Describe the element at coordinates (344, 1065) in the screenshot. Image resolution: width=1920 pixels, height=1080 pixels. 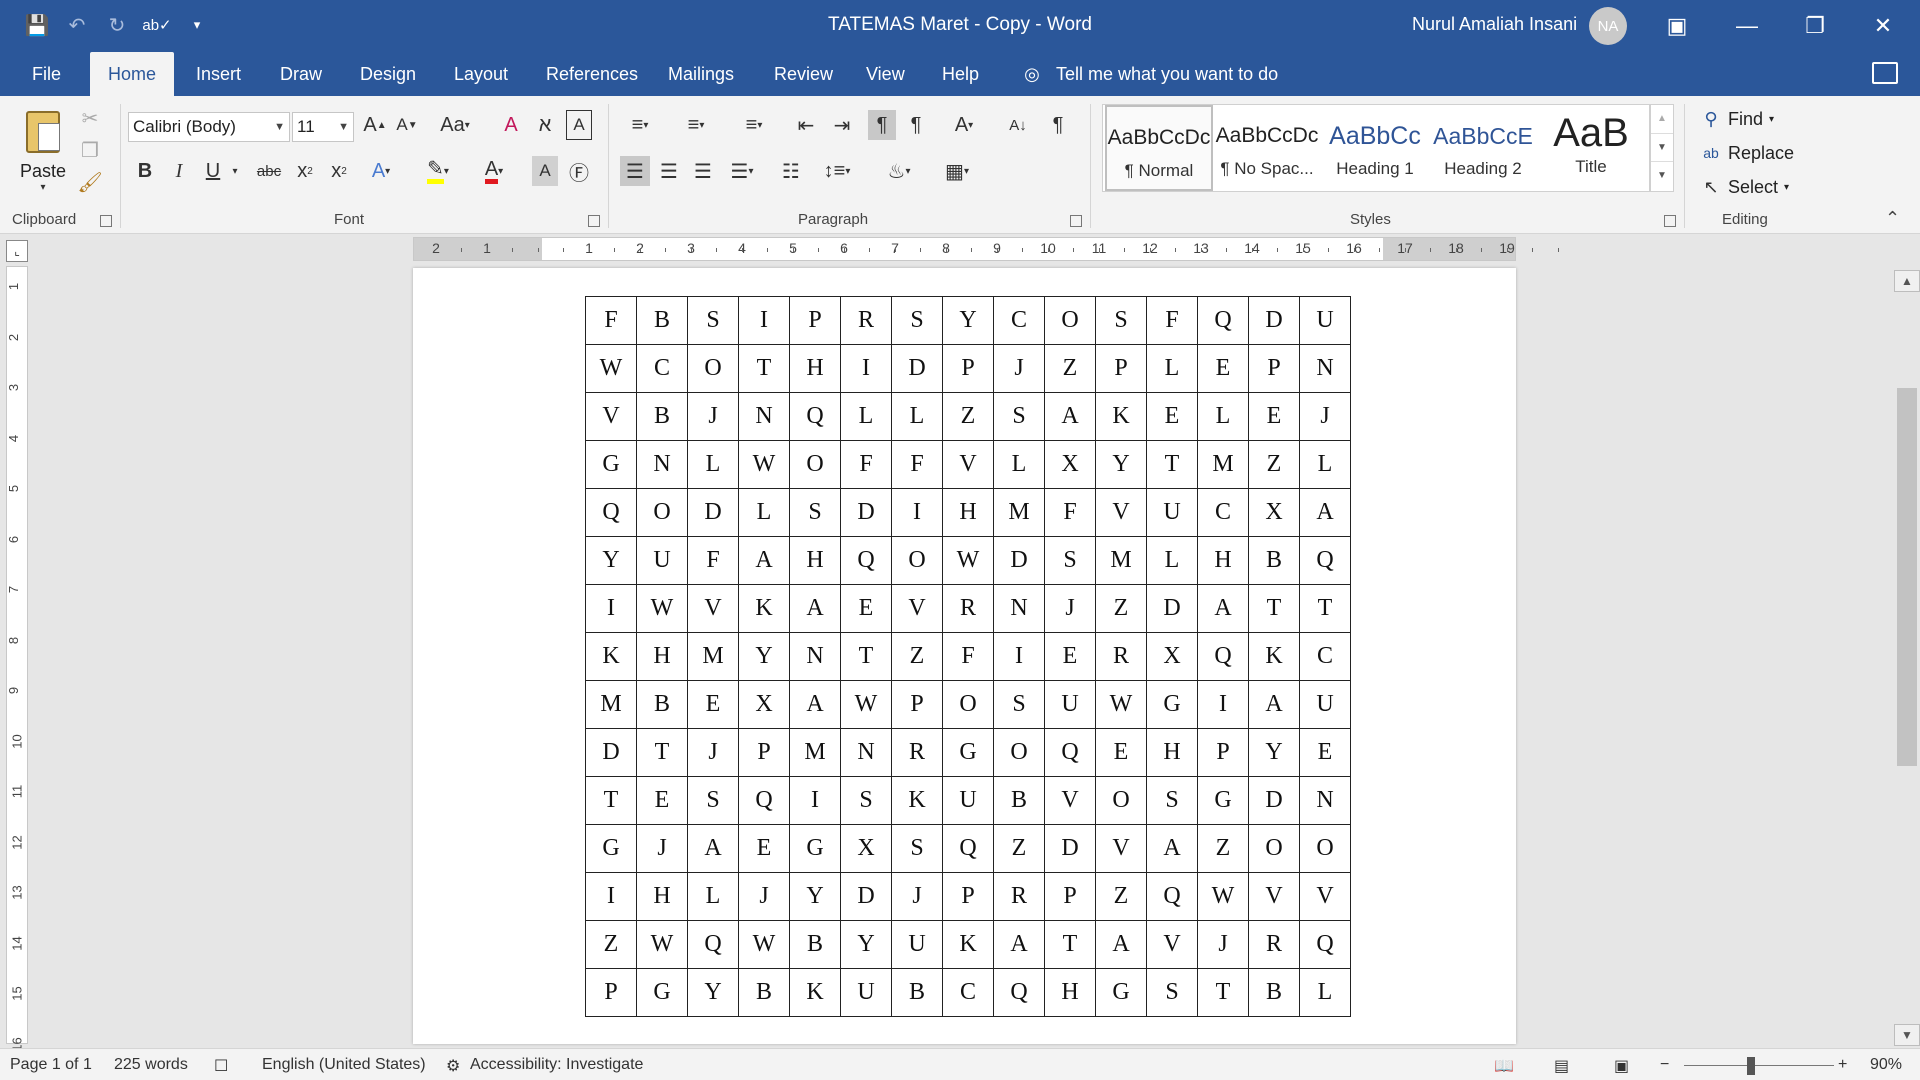
I see `language: English (United States)` at that location.